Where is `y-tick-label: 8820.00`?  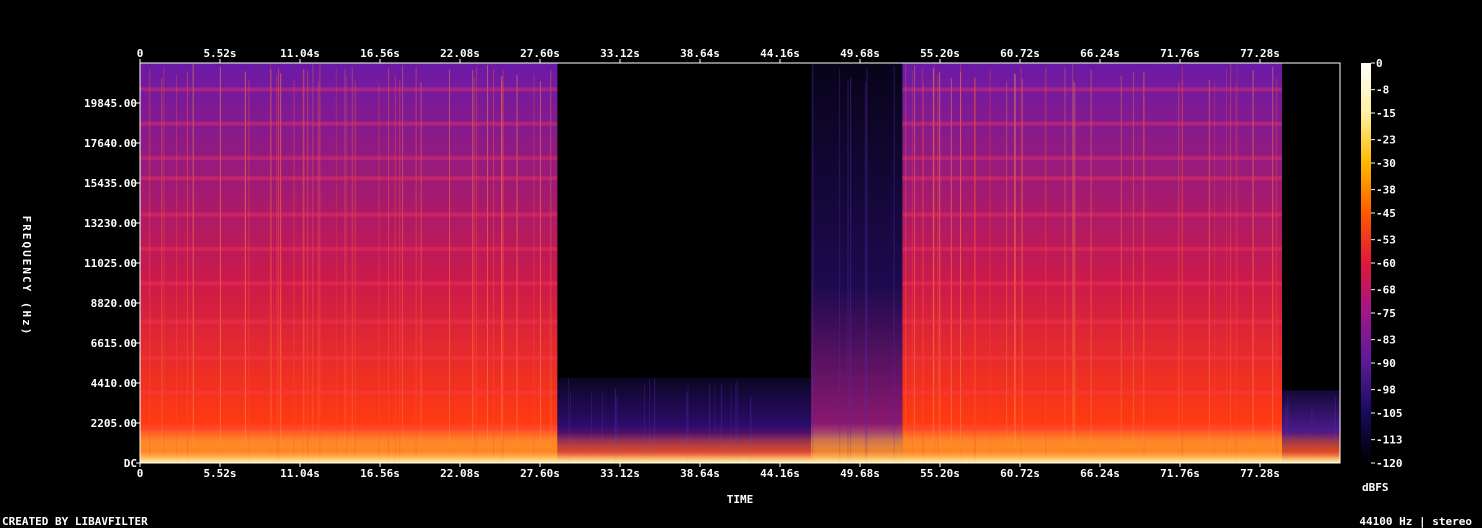 y-tick-label: 8820.00 is located at coordinates (114, 303).